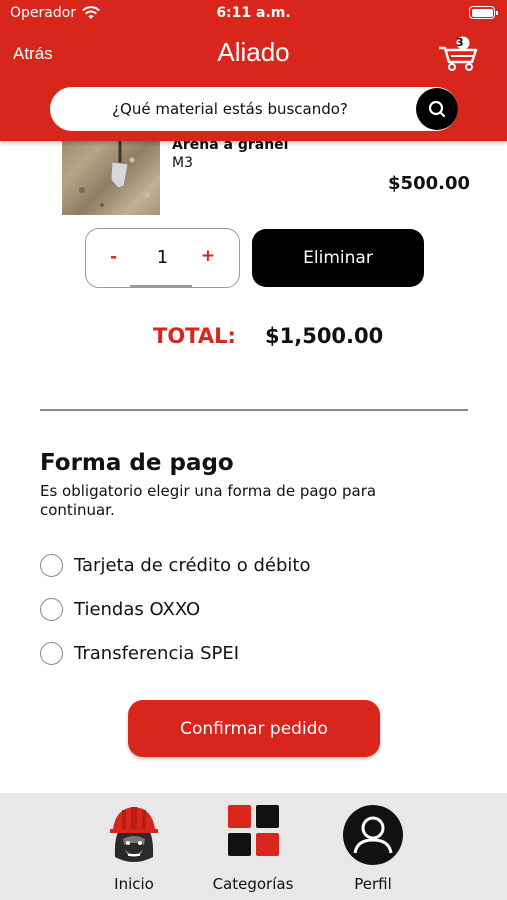 This screenshot has height=900, width=507. I want to click on status-bar: Operador 6:11 a.m., so click(253, 14).